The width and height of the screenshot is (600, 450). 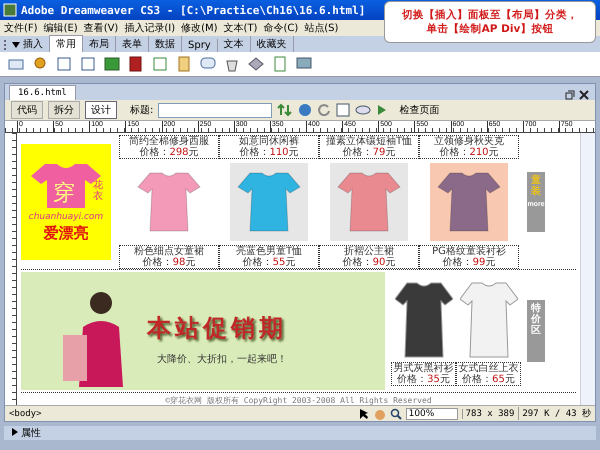 What do you see at coordinates (169, 257) in the screenshot?
I see `product-label: 粉色细点女童裙 价格：98元` at bounding box center [169, 257].